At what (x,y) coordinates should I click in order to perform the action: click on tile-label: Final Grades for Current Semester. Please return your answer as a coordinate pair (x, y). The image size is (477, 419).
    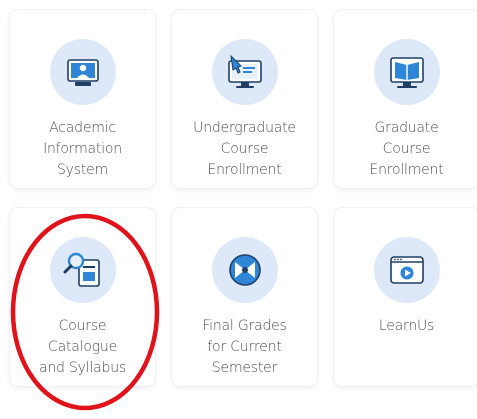
    Looking at the image, I should click on (244, 347).